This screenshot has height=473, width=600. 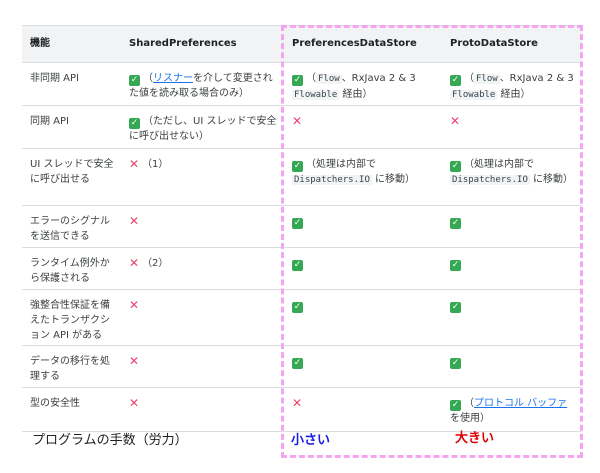 What do you see at coordinates (173, 78) in the screenshot?
I see `listener-link: リスナー` at bounding box center [173, 78].